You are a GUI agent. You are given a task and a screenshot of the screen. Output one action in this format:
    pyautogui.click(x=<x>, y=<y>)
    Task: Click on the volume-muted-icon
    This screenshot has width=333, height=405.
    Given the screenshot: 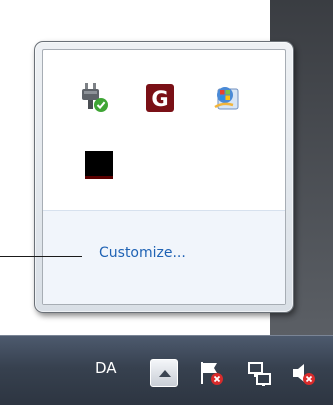 What is the action you would take?
    pyautogui.click(x=303, y=373)
    